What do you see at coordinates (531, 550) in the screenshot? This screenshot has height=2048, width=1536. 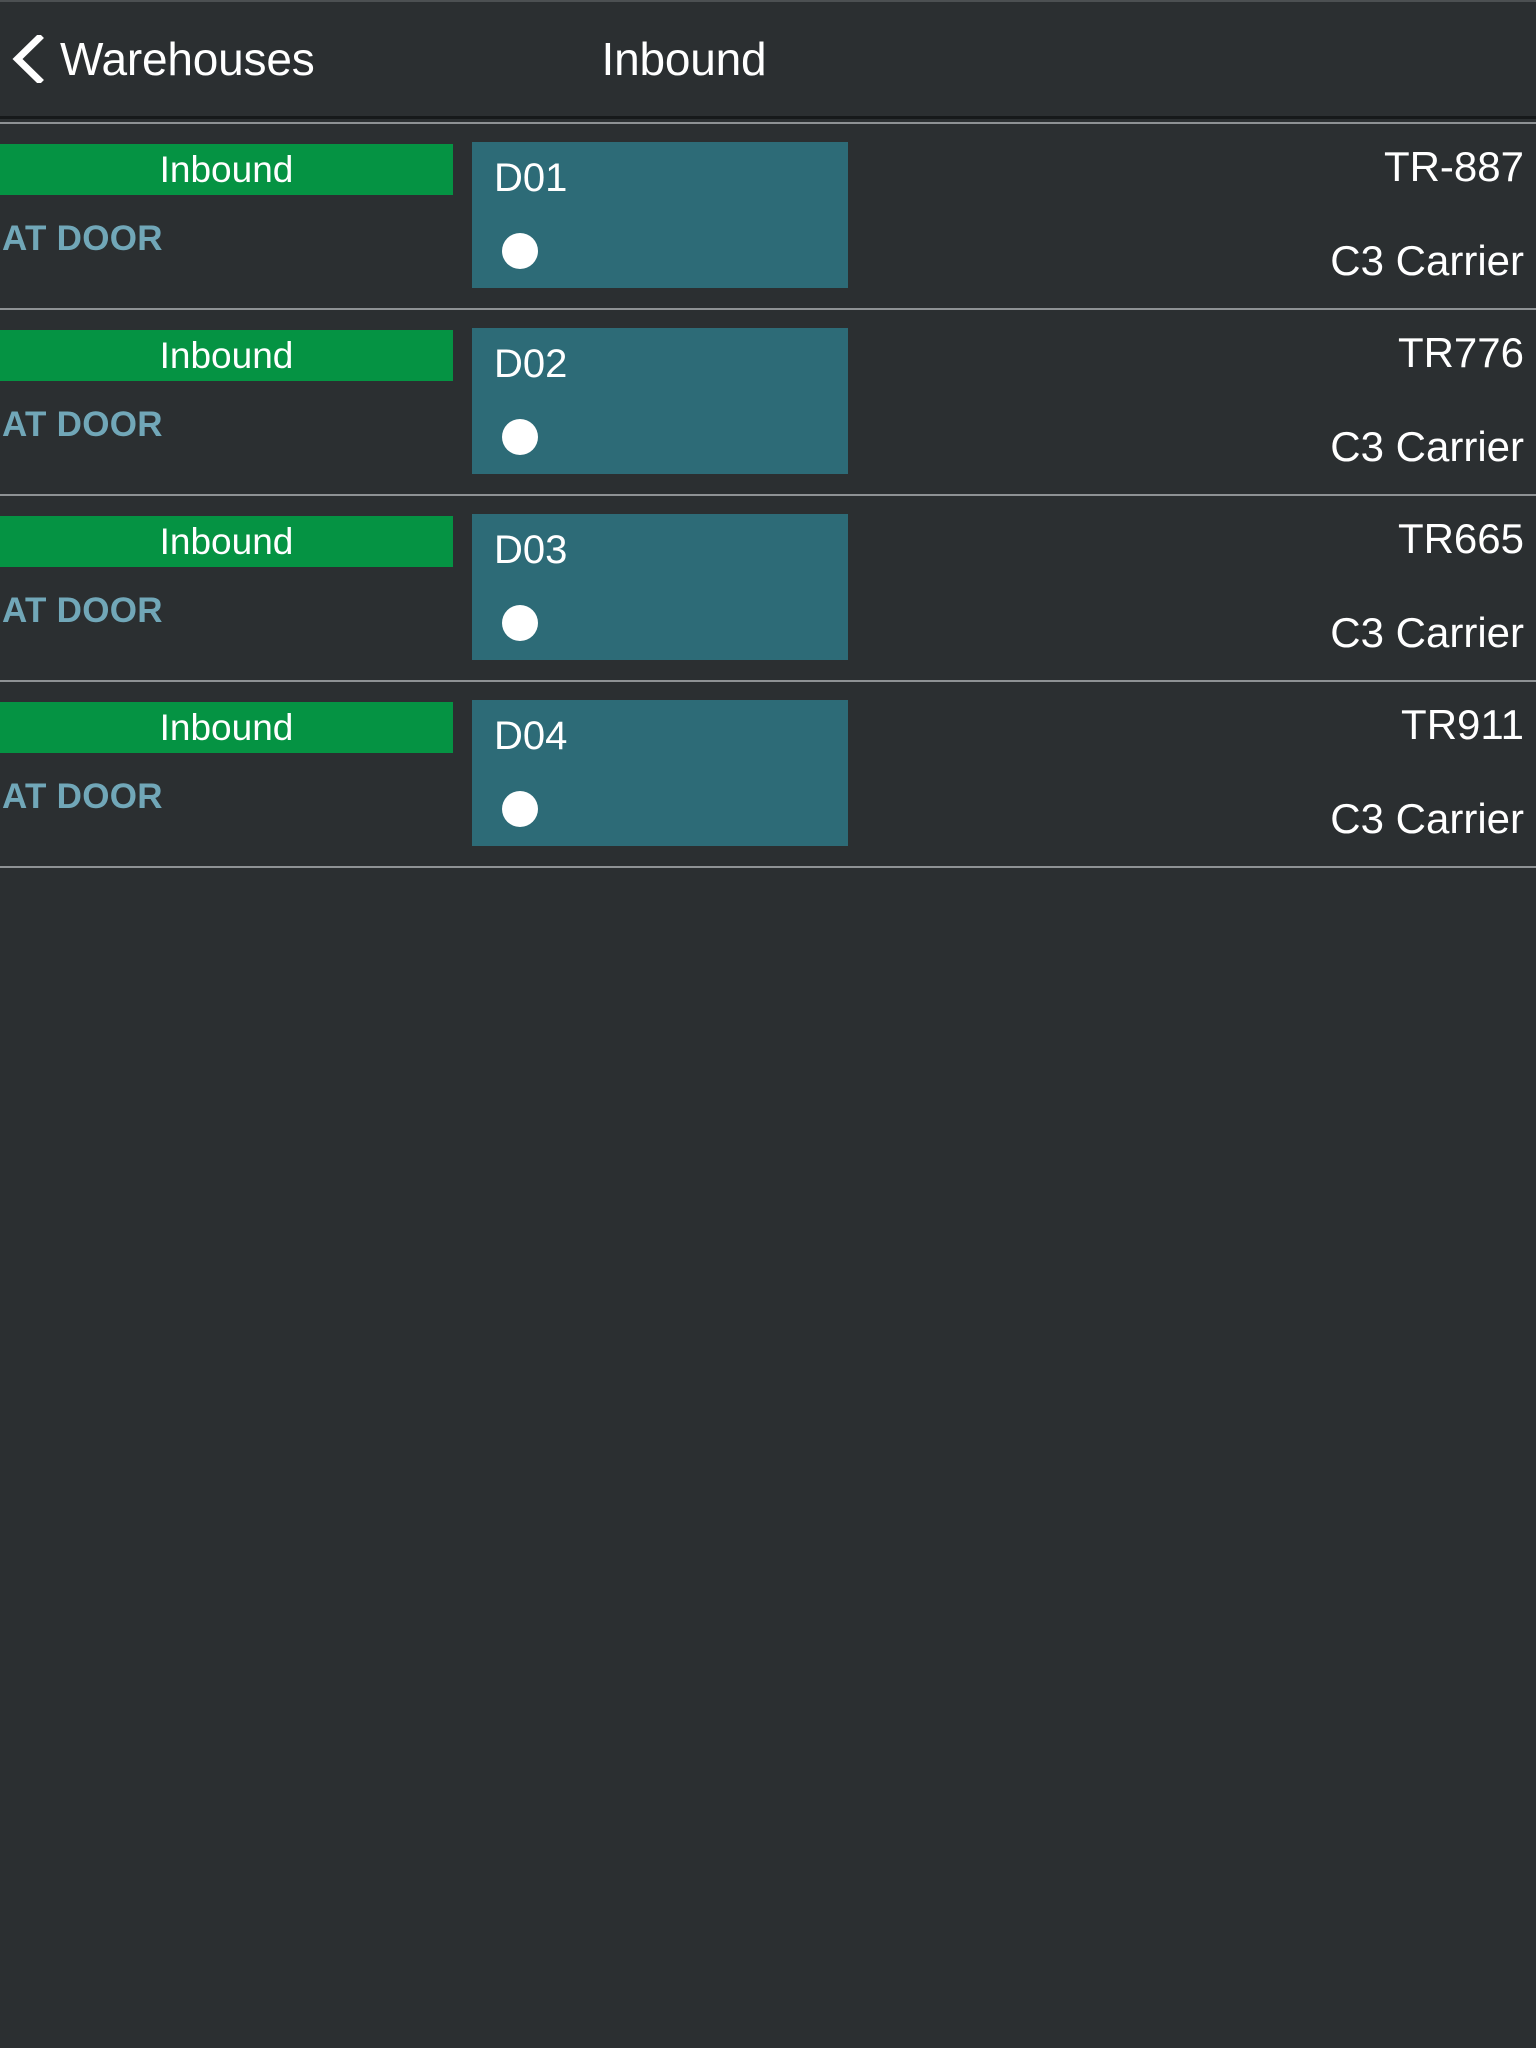 I see `door-label: D03` at bounding box center [531, 550].